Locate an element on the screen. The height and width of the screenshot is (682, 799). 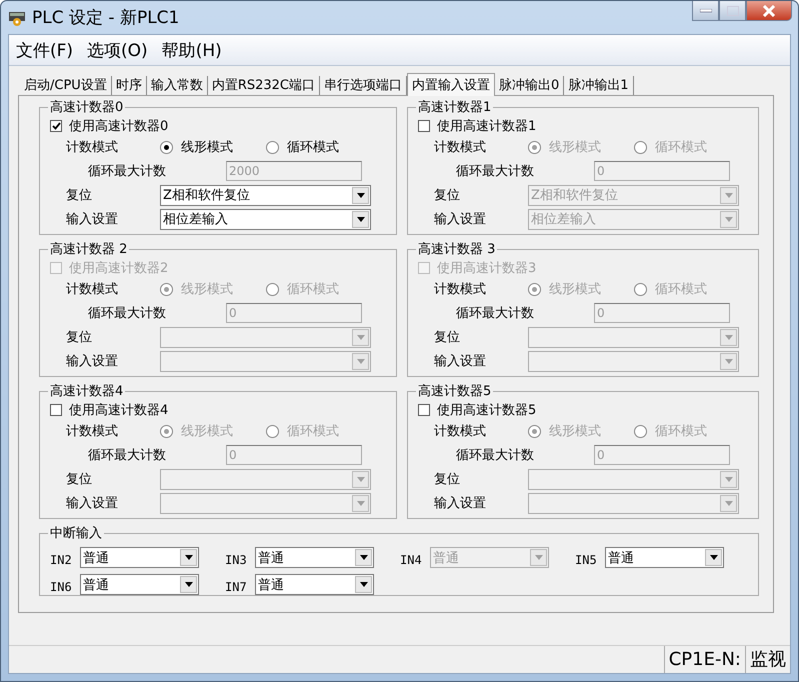
close-button is located at coordinates (769, 11).